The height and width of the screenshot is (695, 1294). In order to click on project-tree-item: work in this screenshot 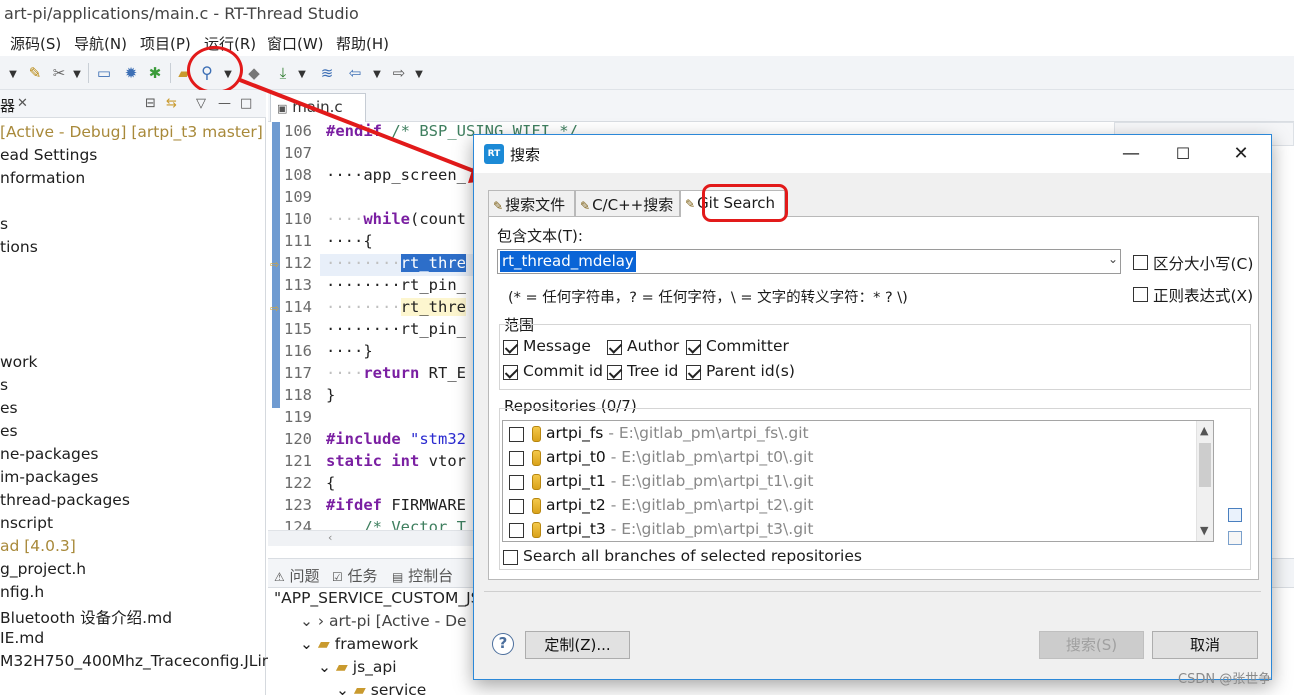, I will do `click(19, 364)`.